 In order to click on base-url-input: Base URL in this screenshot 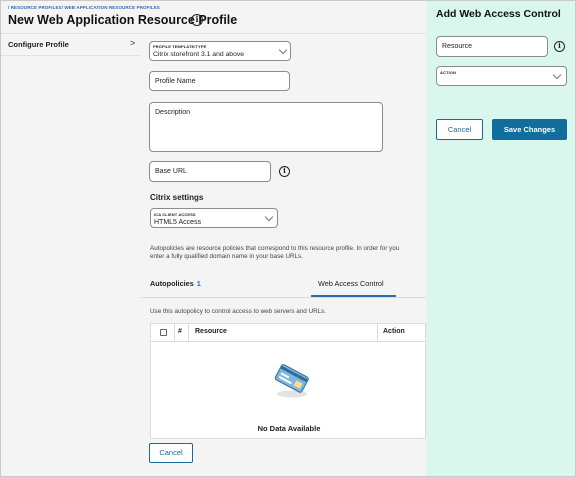, I will do `click(210, 171)`.